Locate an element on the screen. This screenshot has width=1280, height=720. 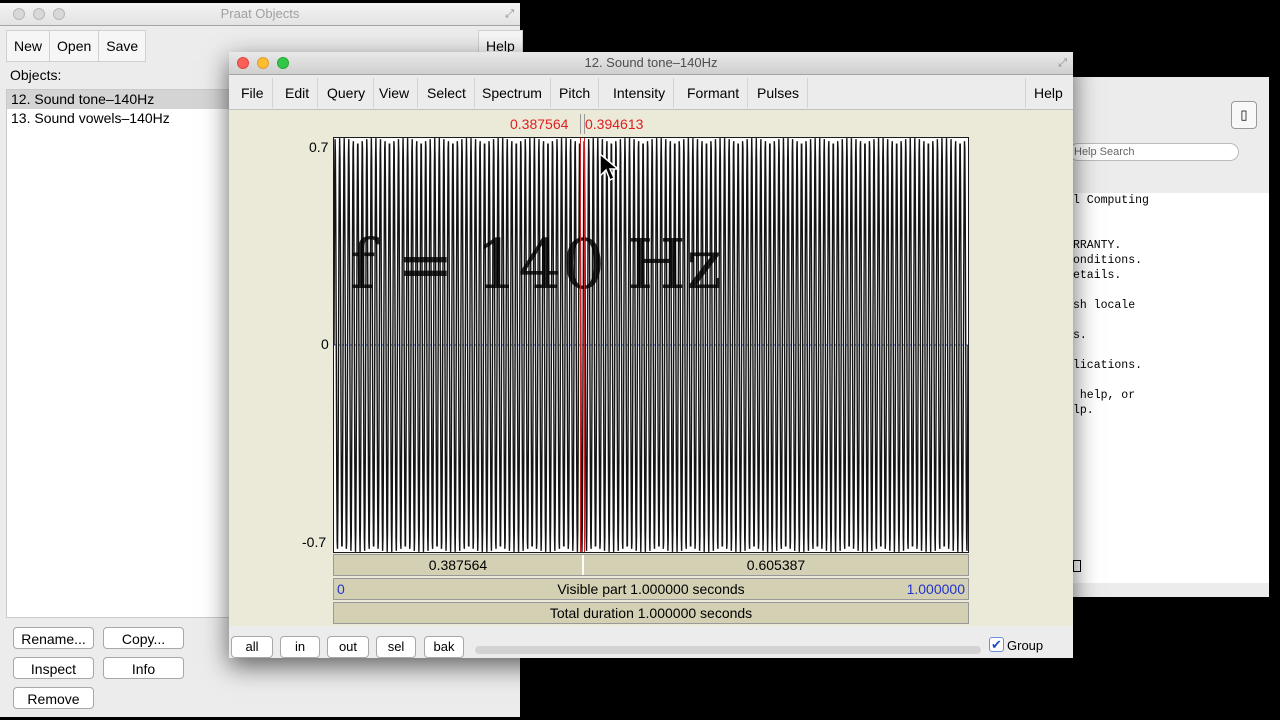
frequency-annotation: f = 140 Hz is located at coordinates (536, 265).